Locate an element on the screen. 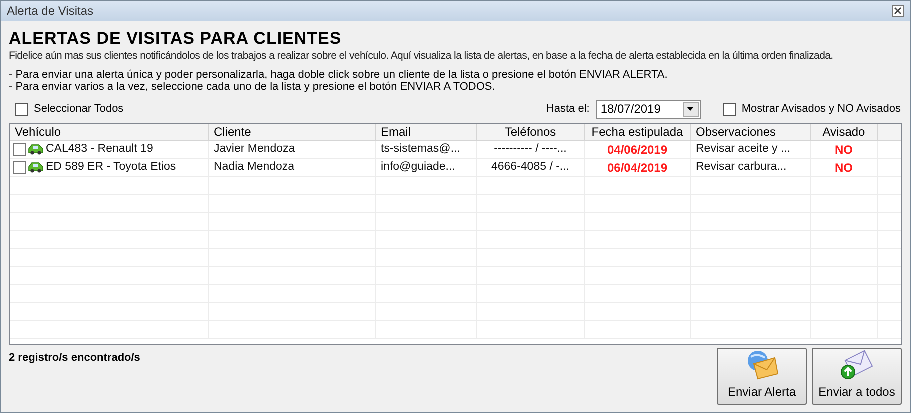 This screenshot has width=911, height=413. envelope-upload-icon is located at coordinates (857, 364).